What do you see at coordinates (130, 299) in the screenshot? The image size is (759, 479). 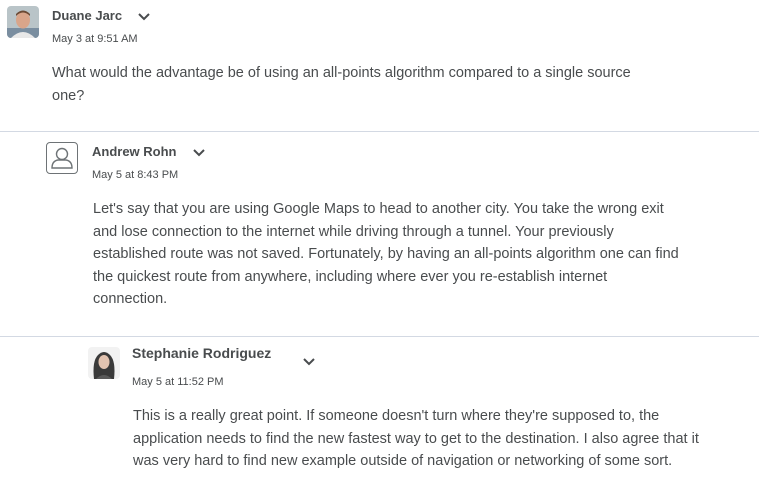 I see `post-body-line: connection.` at bounding box center [130, 299].